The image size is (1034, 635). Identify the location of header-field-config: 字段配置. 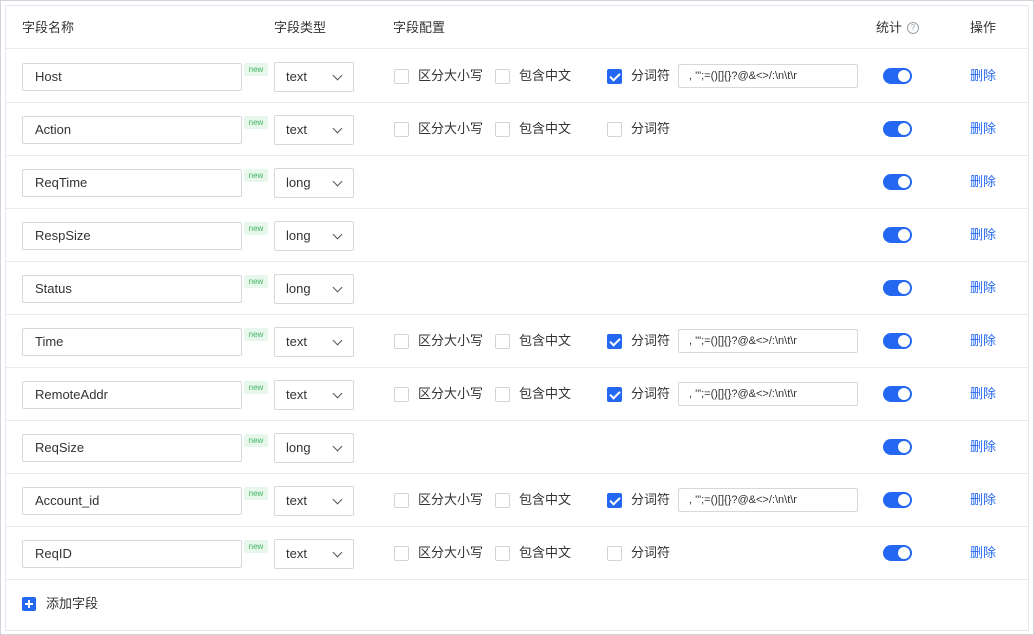
(419, 27).